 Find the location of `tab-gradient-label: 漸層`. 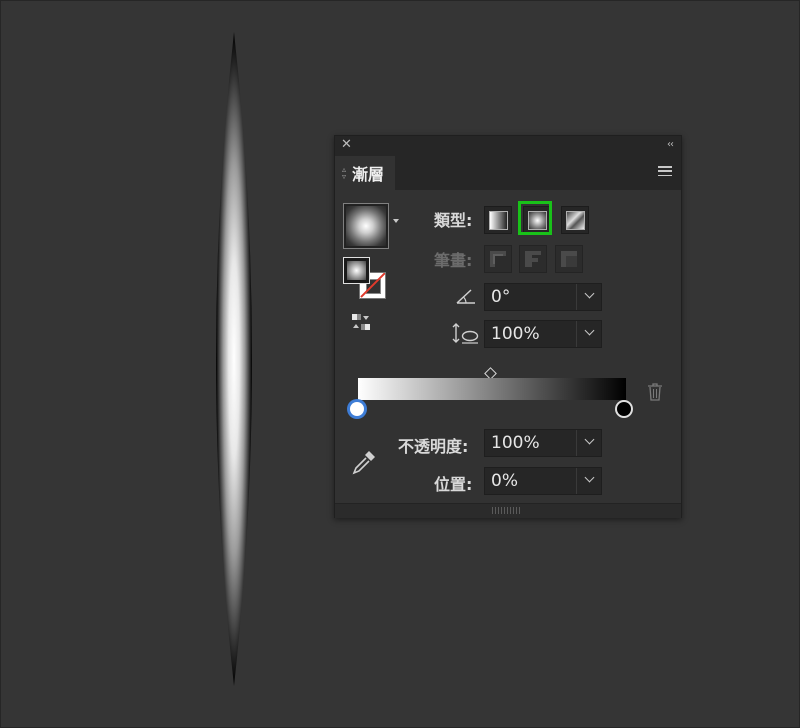

tab-gradient-label: 漸層 is located at coordinates (368, 174).